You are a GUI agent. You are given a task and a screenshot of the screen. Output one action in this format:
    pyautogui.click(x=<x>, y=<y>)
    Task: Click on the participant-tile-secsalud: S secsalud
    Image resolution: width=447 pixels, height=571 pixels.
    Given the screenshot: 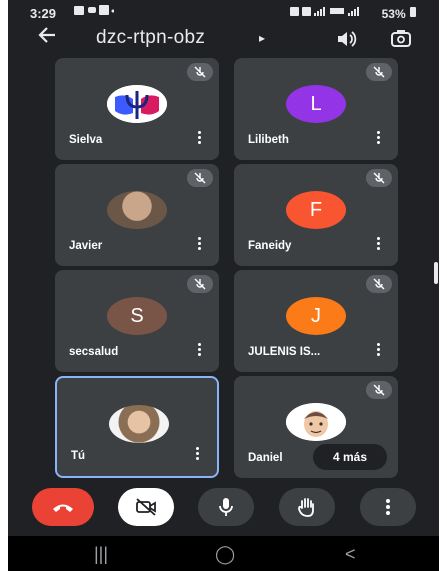 What is the action you would take?
    pyautogui.click(x=137, y=321)
    